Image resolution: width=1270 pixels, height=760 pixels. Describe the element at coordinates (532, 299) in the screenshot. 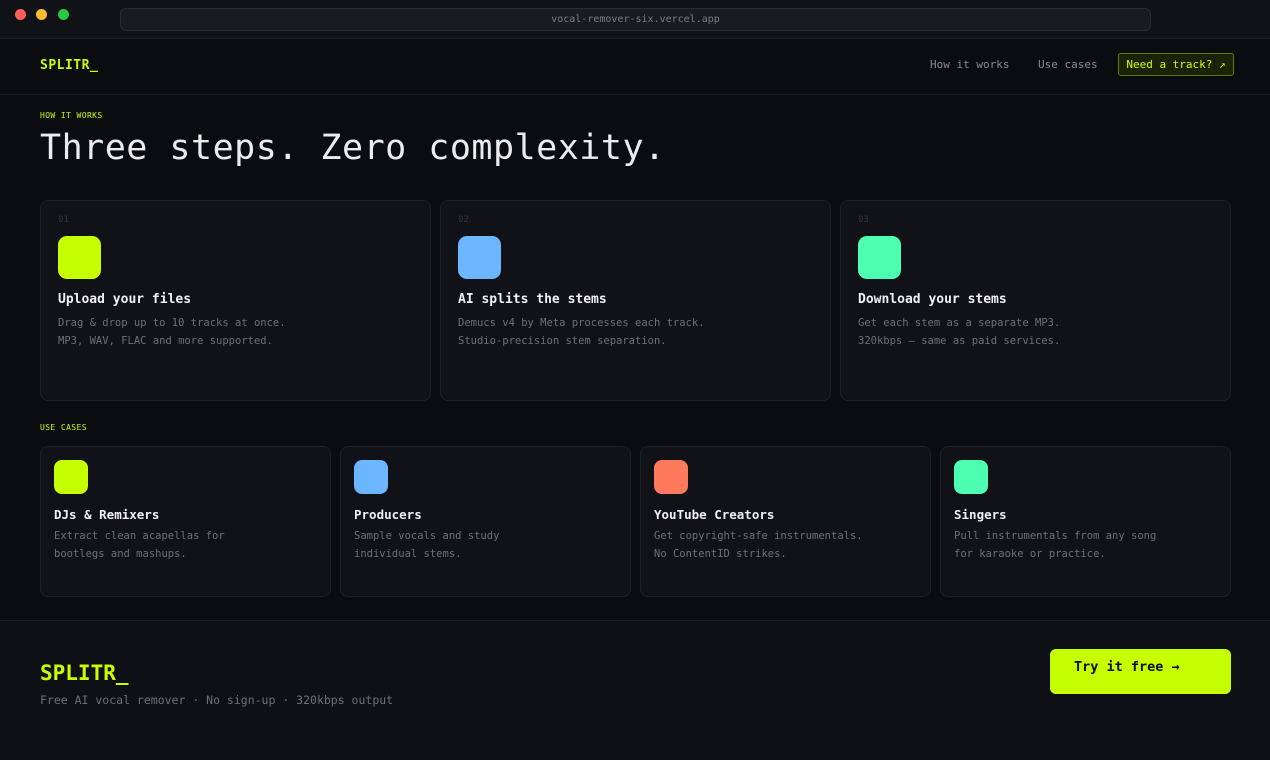

I see `step-title: AI splits the stems` at that location.